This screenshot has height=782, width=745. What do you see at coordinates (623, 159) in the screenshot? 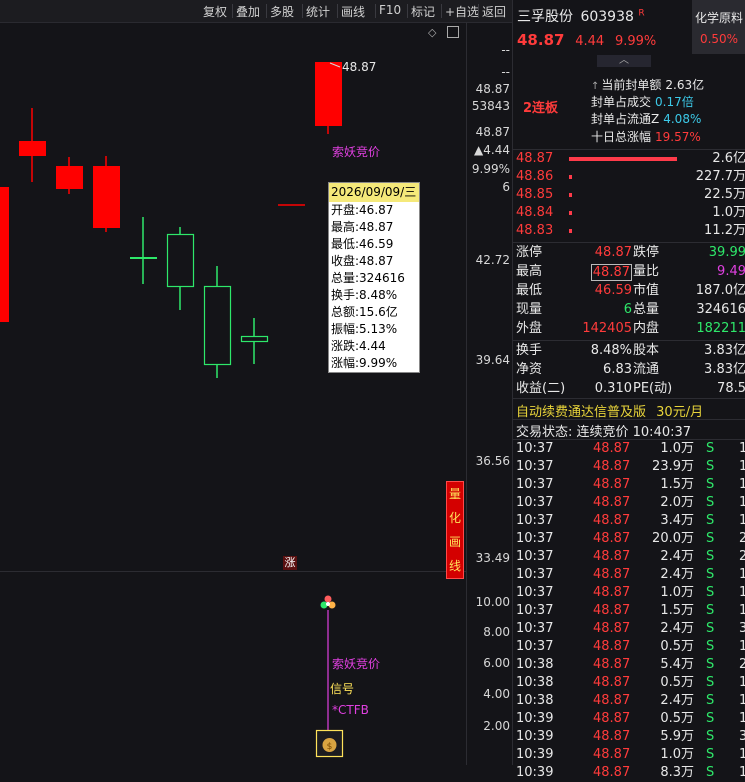
I see `orderbook-bar` at bounding box center [623, 159].